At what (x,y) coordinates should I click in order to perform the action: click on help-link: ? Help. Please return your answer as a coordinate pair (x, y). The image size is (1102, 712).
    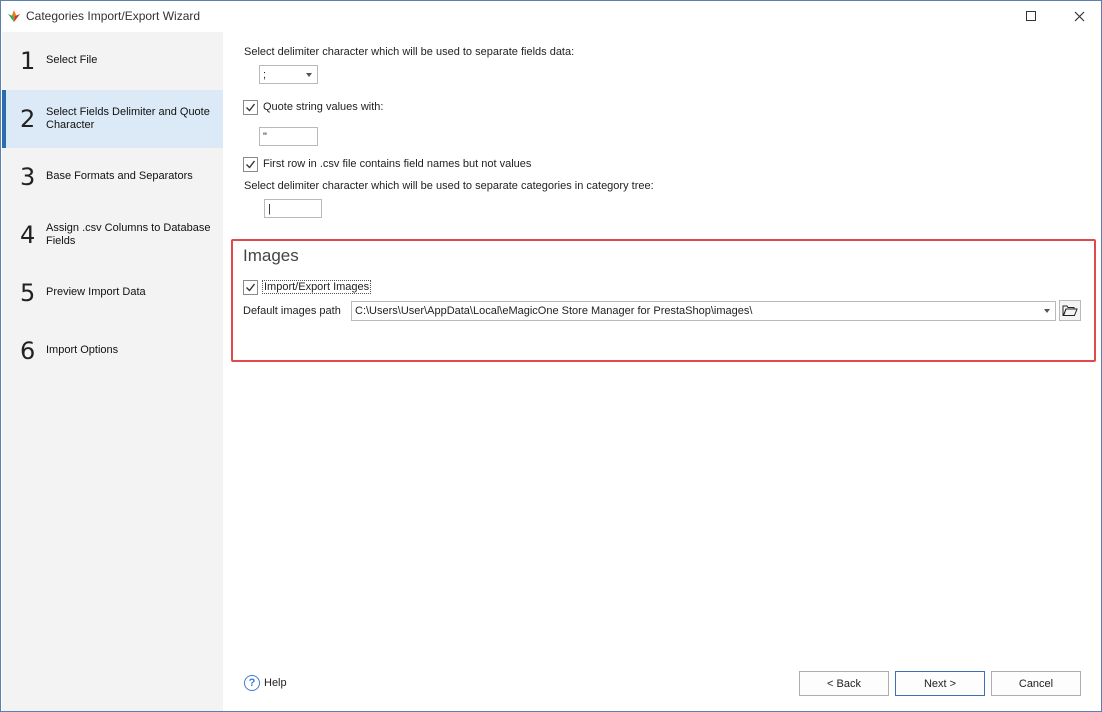
    Looking at the image, I should click on (265, 683).